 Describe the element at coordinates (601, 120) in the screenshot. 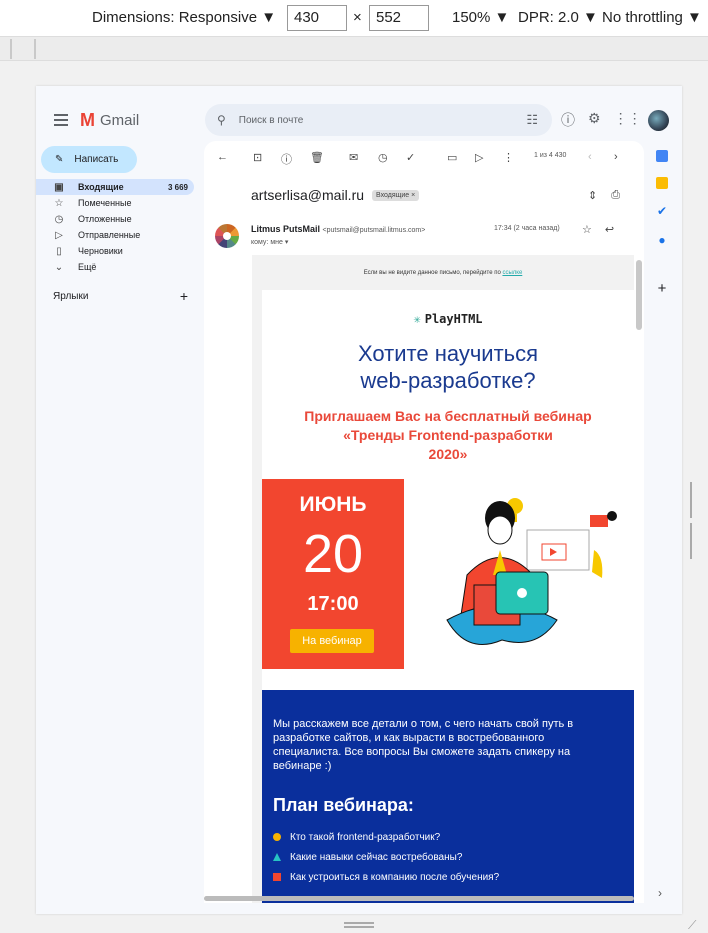

I see `top-icons: ⓘ ⚙ ⋮⋮` at that location.